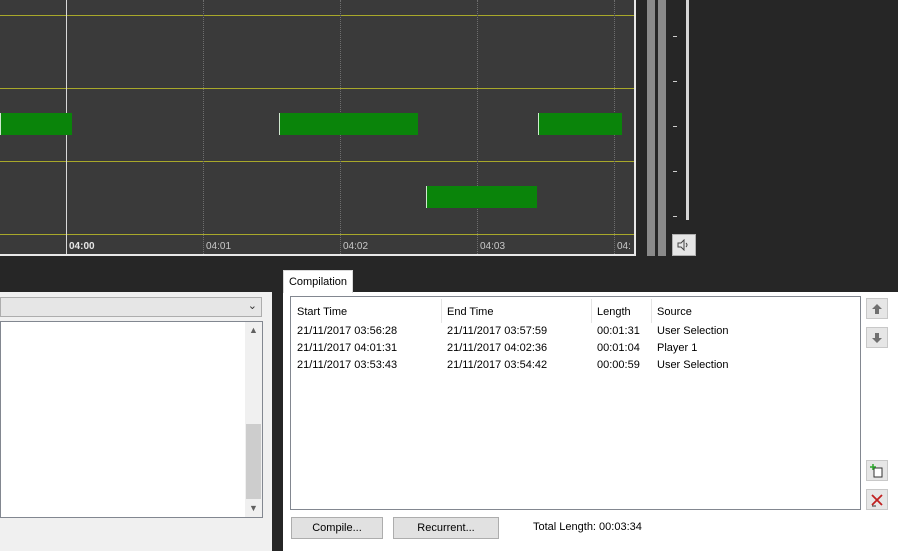  What do you see at coordinates (253, 508) in the screenshot?
I see `scroll-down-icon: ▼` at bounding box center [253, 508].